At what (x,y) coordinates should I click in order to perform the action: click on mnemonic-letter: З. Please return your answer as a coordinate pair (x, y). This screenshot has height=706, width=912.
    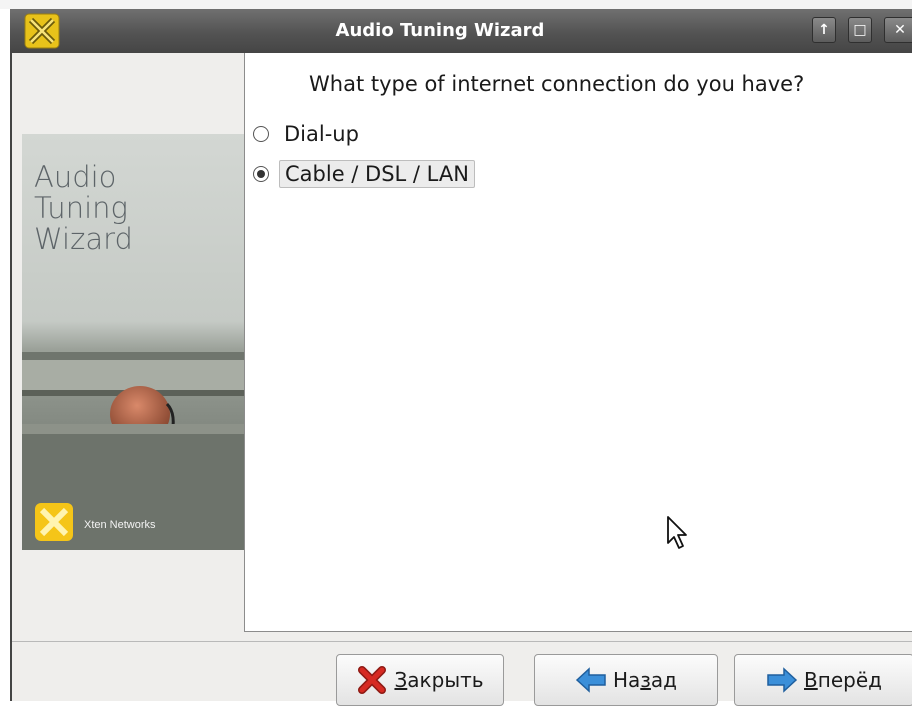
    Looking at the image, I should click on (401, 680).